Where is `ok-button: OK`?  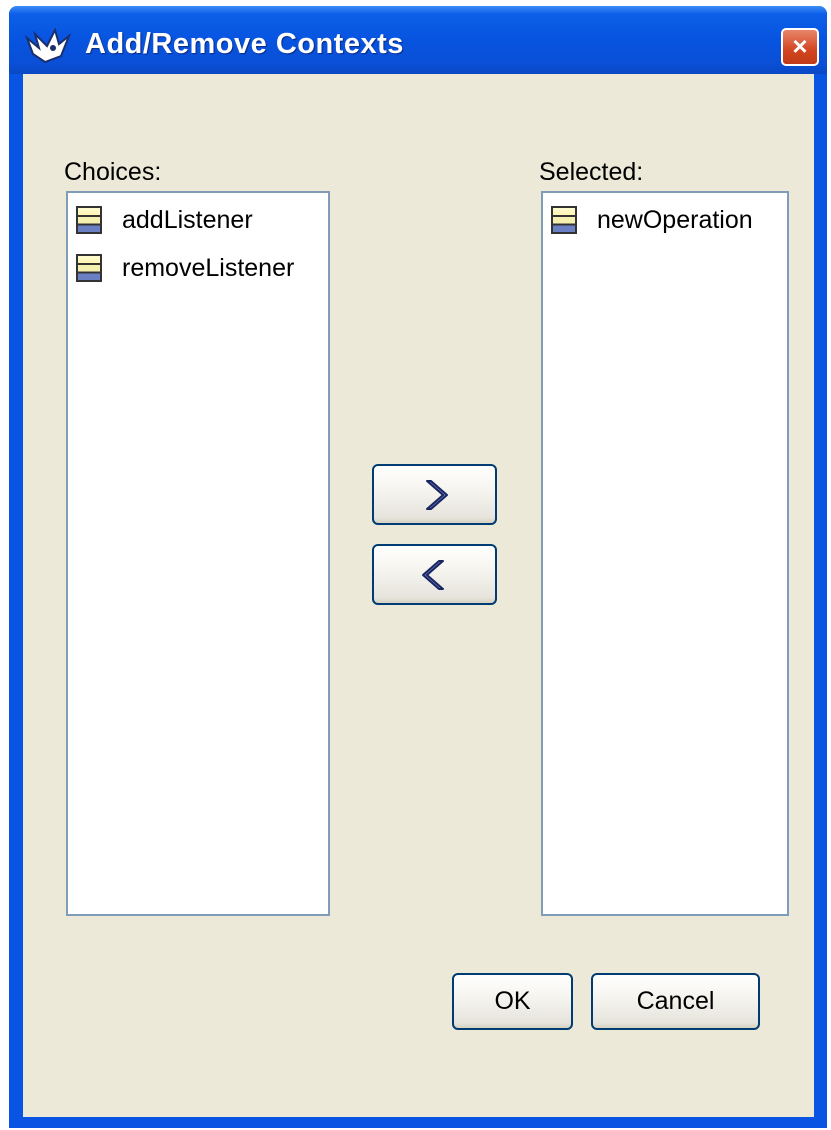
ok-button: OK is located at coordinates (512, 1001).